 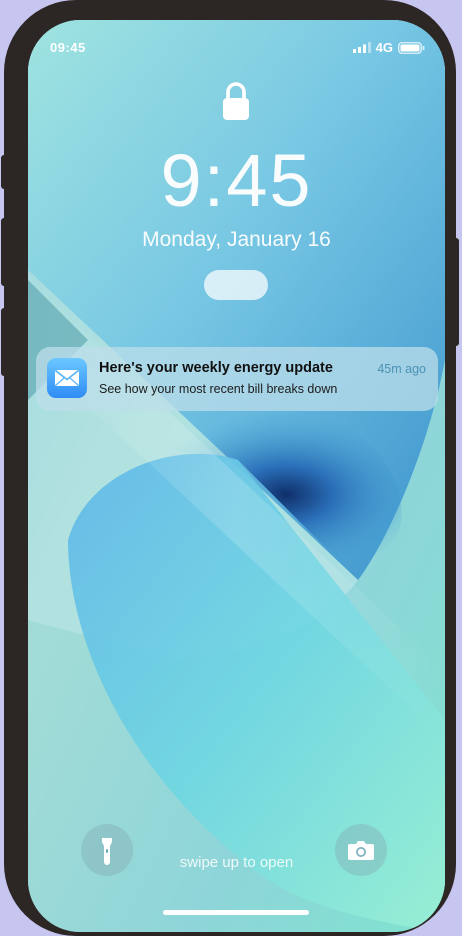 I want to click on mail-icon, so click(x=67, y=377).